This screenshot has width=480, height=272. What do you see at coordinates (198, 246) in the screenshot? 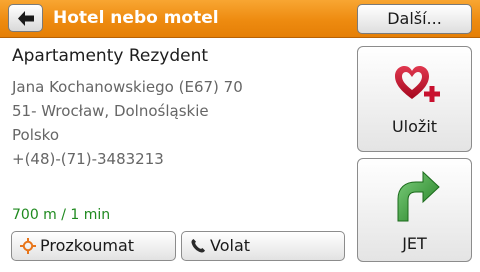
I see `phone-icon` at bounding box center [198, 246].